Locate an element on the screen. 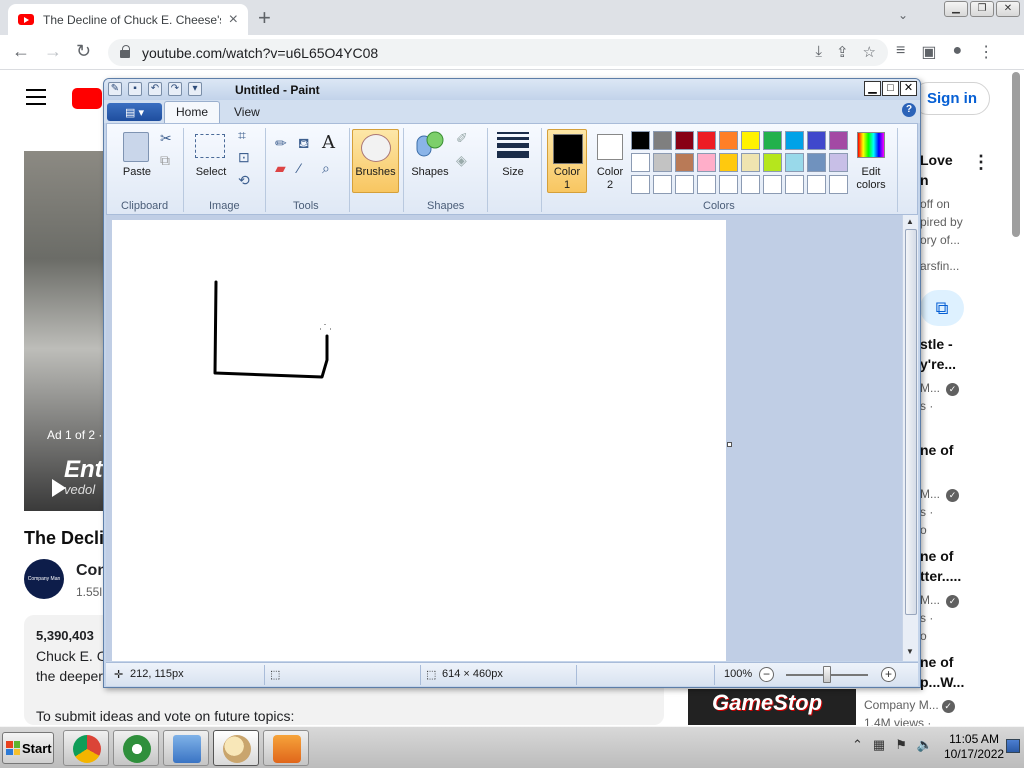 The height and width of the screenshot is (768, 1024). cut-icon: ✂ is located at coordinates (166, 138).